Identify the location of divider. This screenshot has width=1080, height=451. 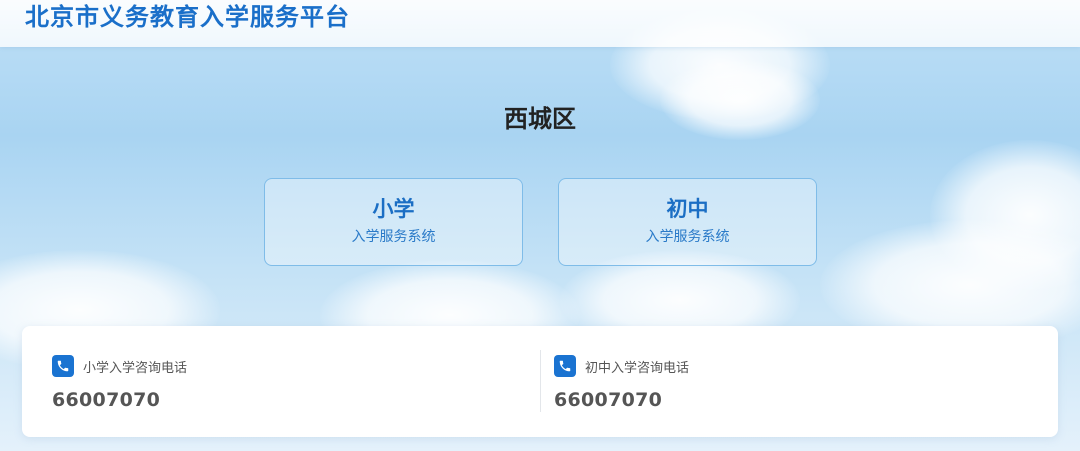
(540, 381).